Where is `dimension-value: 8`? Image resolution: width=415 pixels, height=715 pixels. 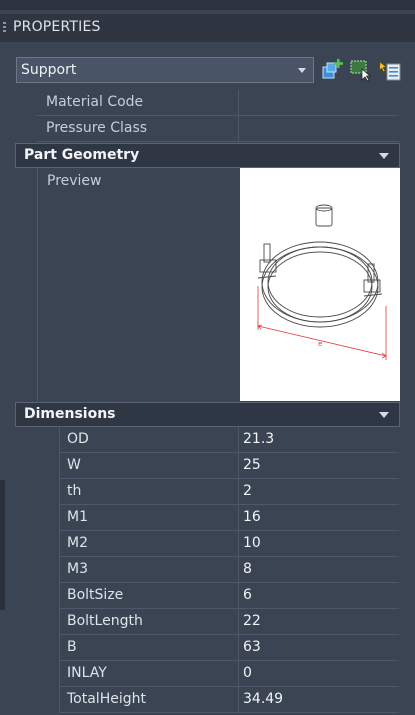
dimension-value: 8 is located at coordinates (247, 569).